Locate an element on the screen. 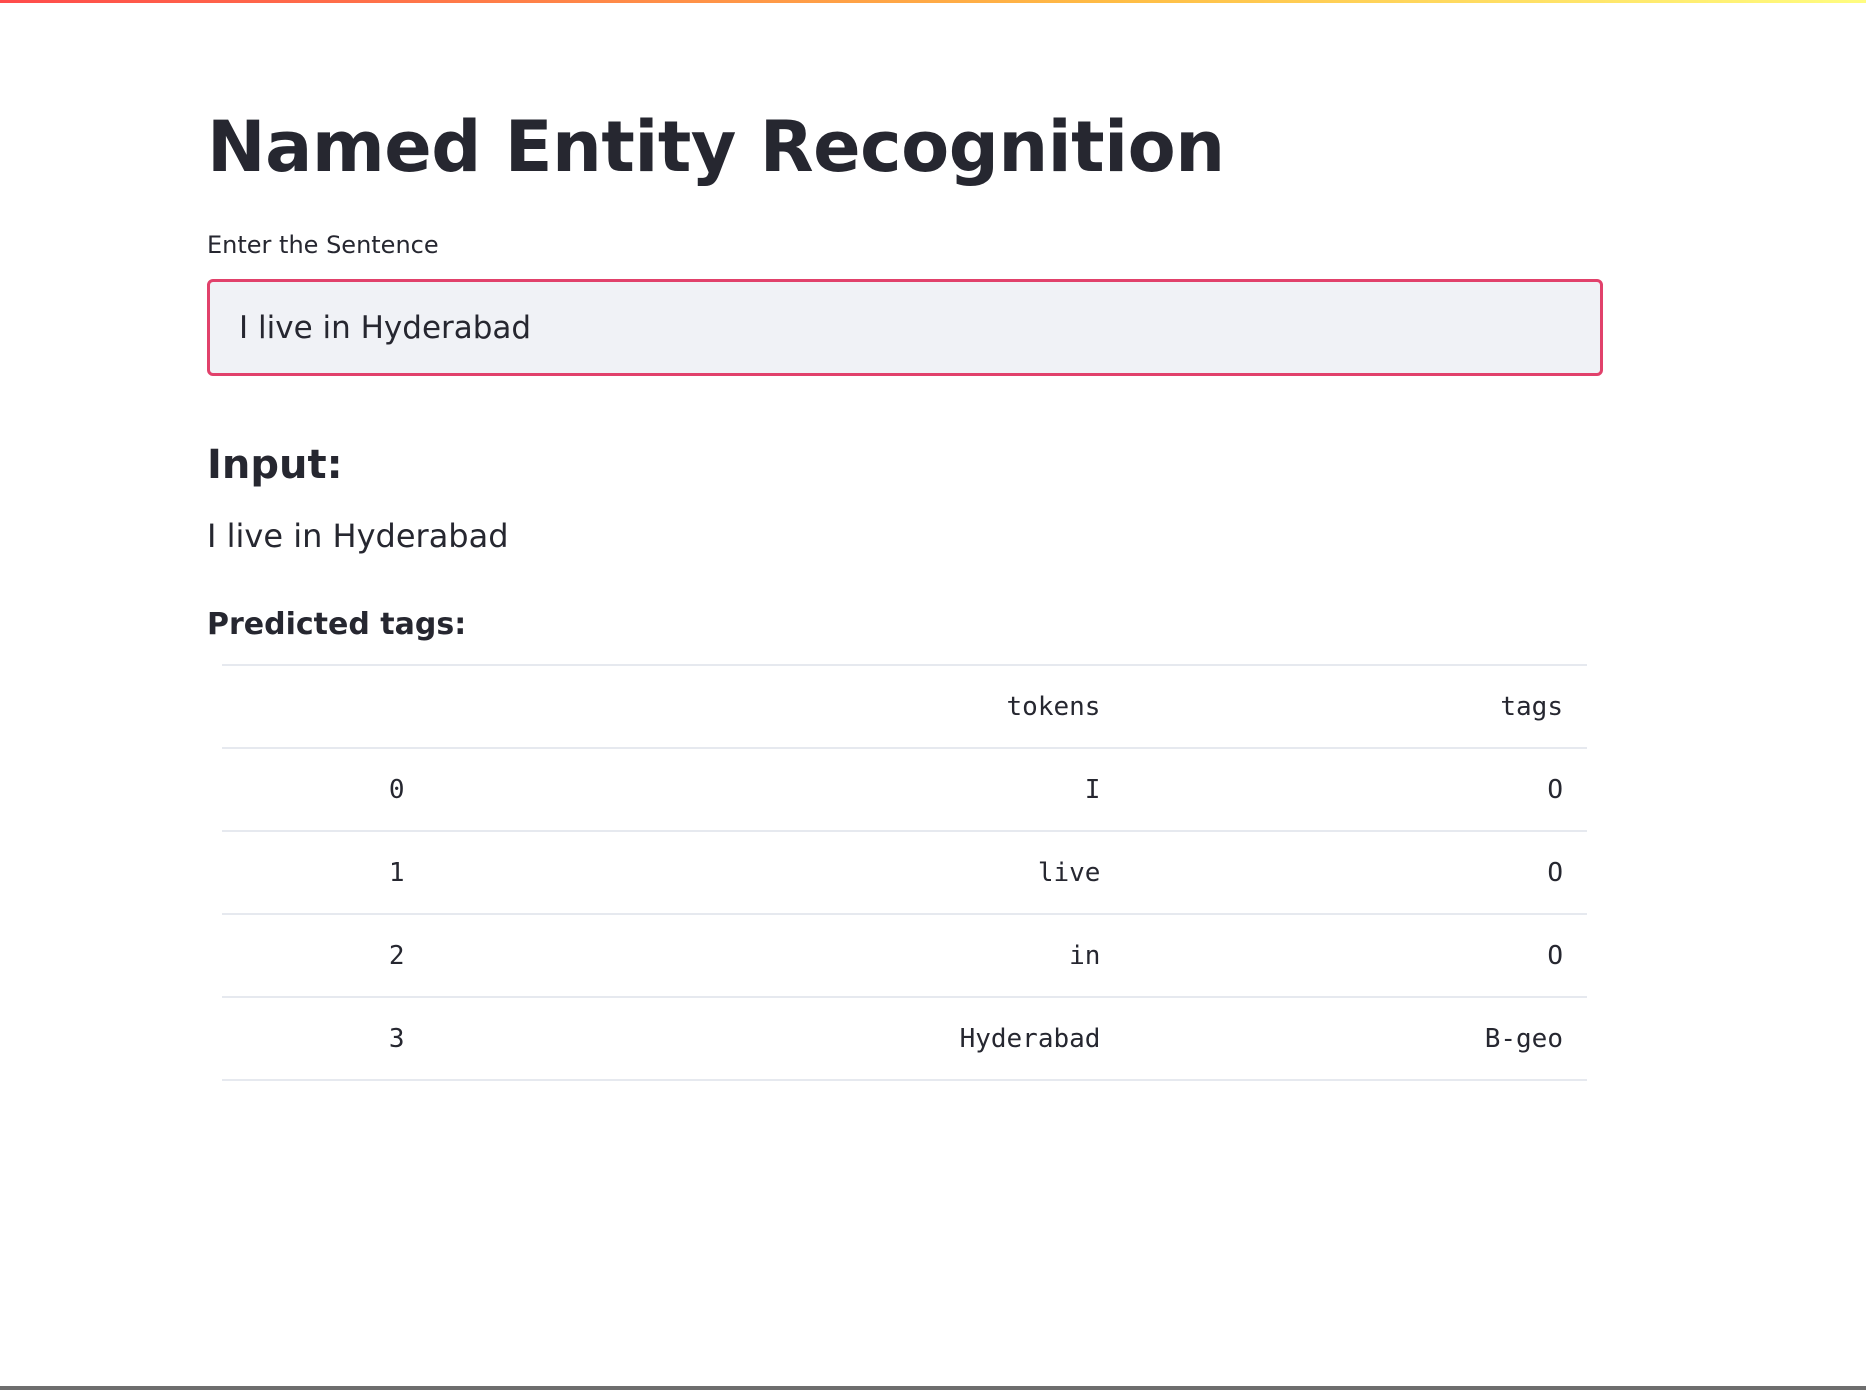 Image resolution: width=1866 pixels, height=1390 pixels. token-cell: in is located at coordinates (776, 956).